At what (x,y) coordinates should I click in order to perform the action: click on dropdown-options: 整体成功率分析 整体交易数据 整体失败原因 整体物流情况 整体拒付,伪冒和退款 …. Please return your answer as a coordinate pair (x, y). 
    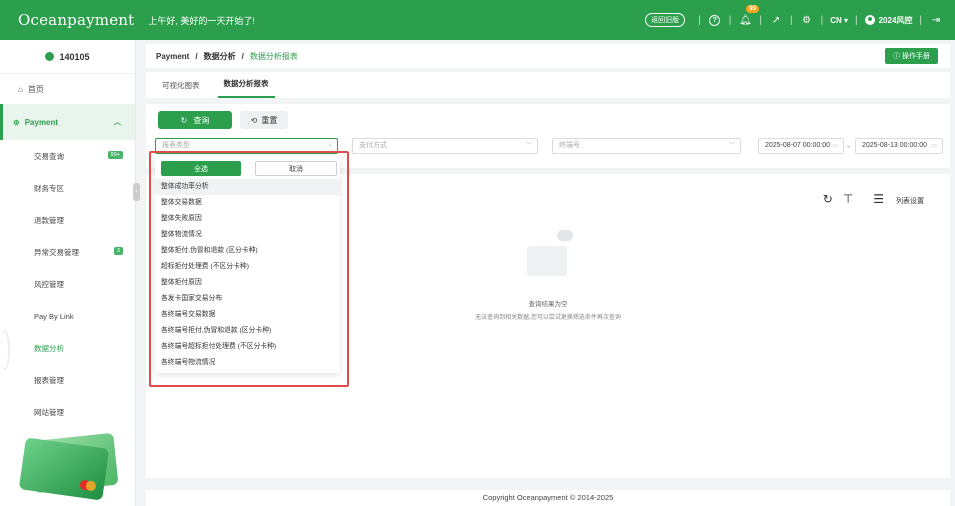
    Looking at the image, I should click on (247, 275).